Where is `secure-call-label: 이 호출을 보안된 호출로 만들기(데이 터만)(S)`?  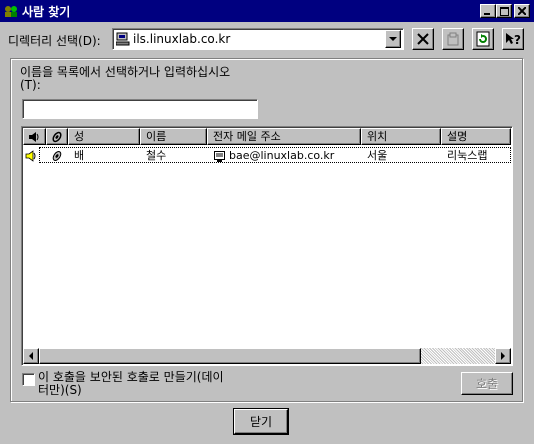 secure-call-label: 이 호출을 보안된 호출로 만들기(데이 터만)(S) is located at coordinates (131, 383).